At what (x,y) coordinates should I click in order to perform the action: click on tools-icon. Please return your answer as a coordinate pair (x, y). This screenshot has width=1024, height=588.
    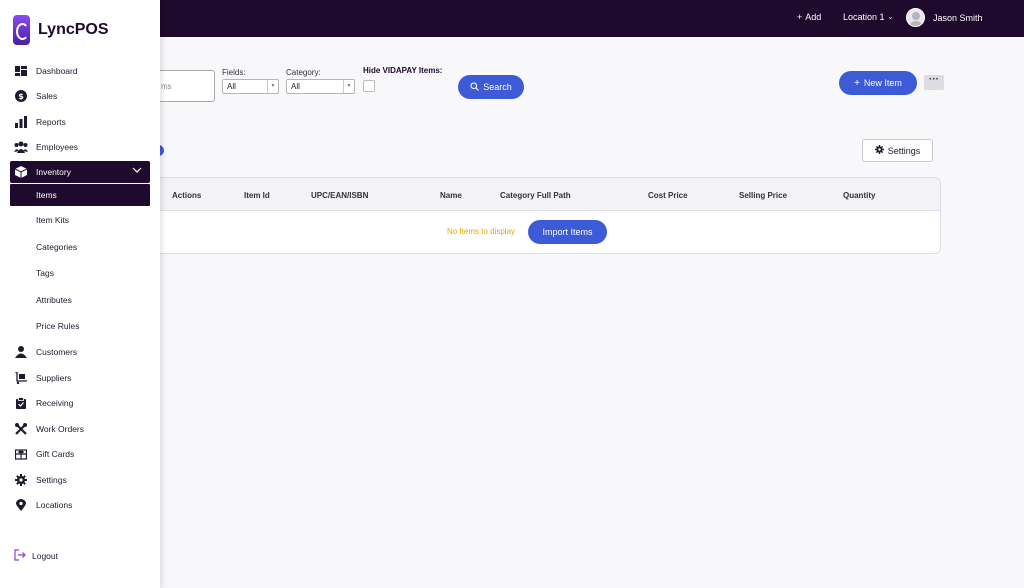
    Looking at the image, I should click on (21, 429).